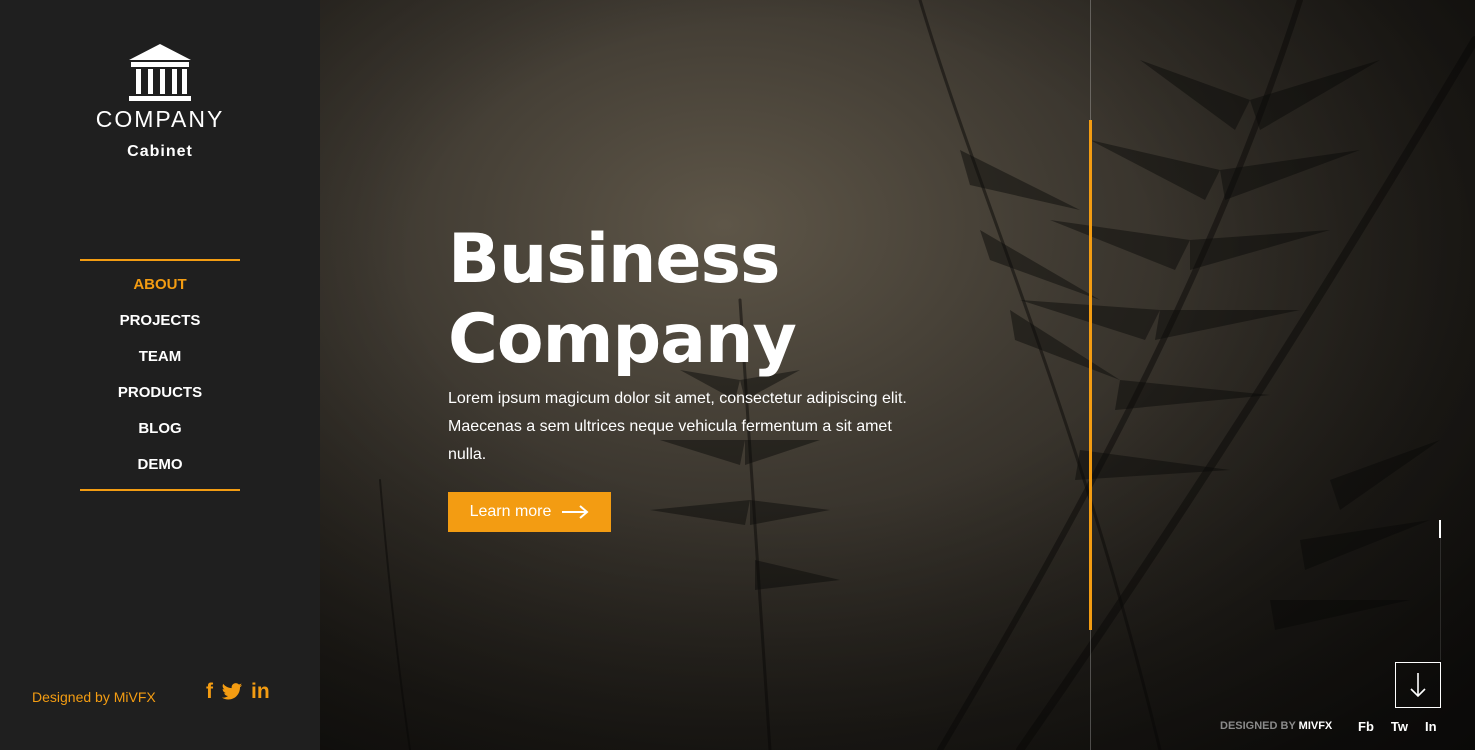 Image resolution: width=1475 pixels, height=750 pixels. What do you see at coordinates (160, 361) in the screenshot?
I see `nav-item-team: TEAM` at bounding box center [160, 361].